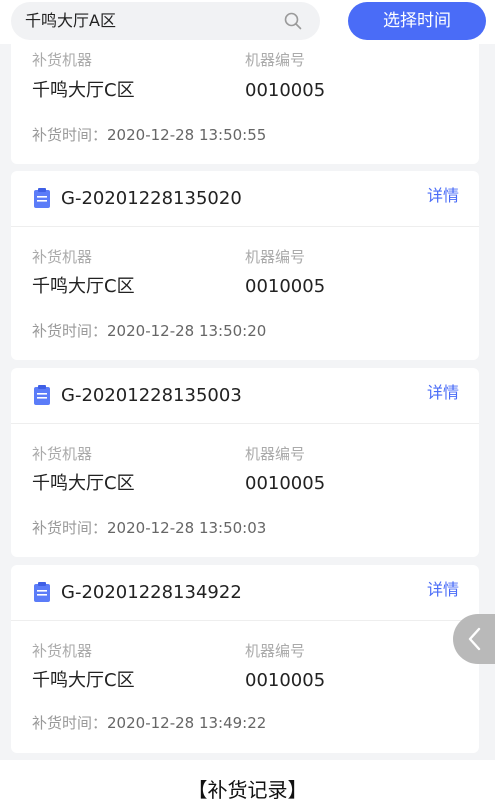  I want to click on order-number: G-20201228135020, so click(151, 198).